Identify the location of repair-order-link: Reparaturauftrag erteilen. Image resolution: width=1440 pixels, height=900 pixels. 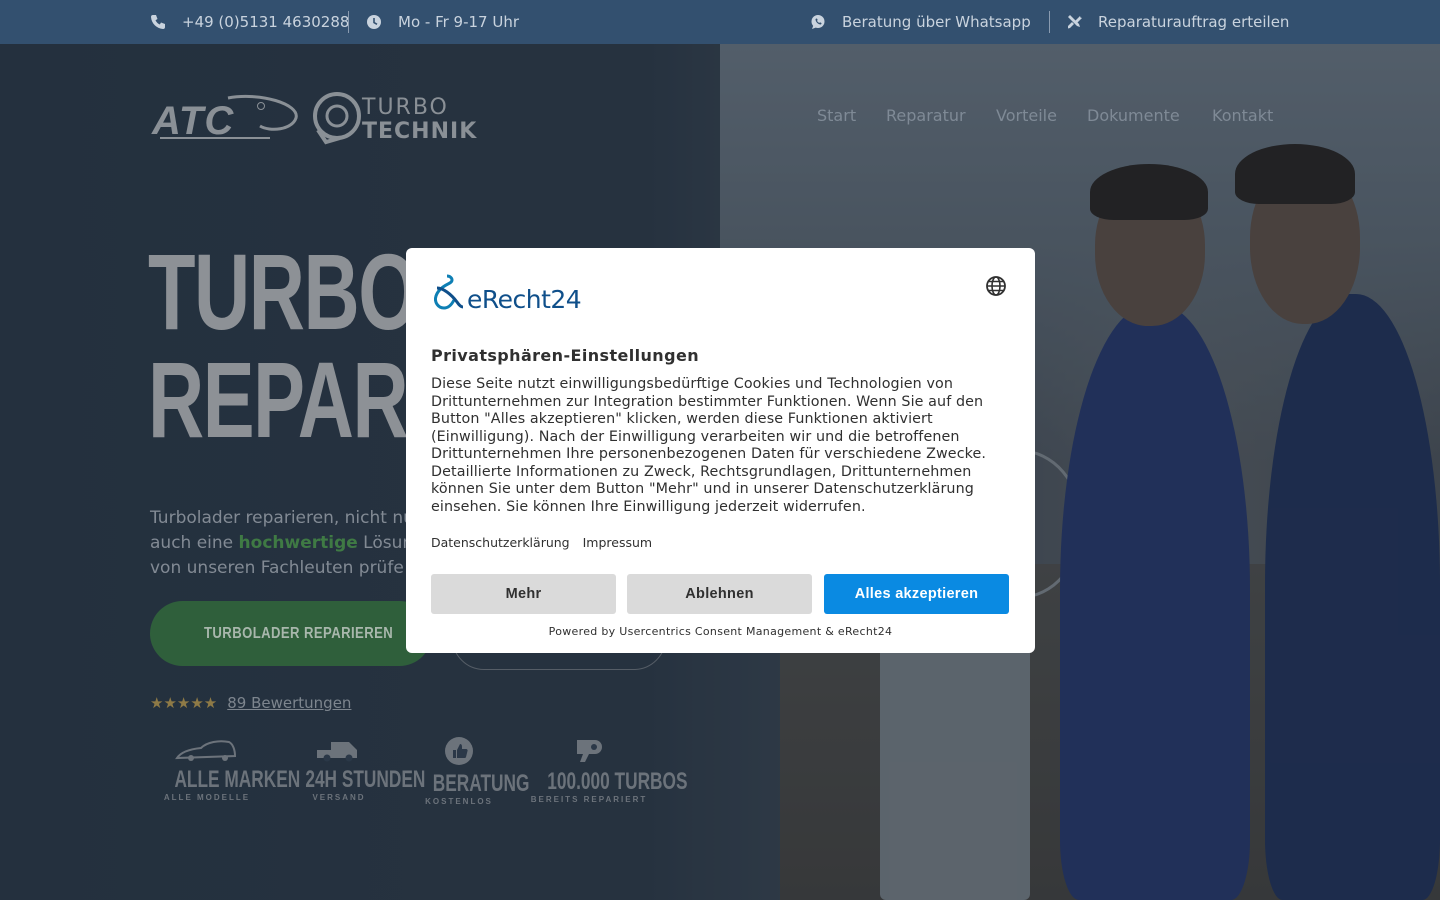
(1177, 22).